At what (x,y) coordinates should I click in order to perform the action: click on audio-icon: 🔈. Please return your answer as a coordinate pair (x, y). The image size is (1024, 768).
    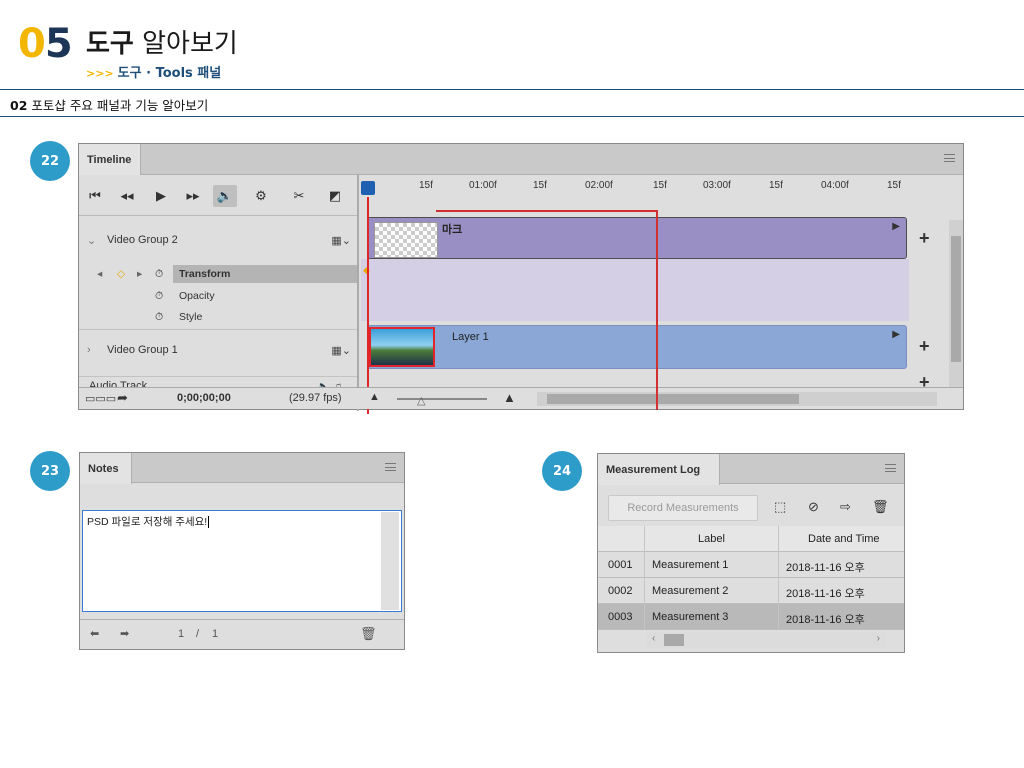
    Looking at the image, I should click on (225, 196).